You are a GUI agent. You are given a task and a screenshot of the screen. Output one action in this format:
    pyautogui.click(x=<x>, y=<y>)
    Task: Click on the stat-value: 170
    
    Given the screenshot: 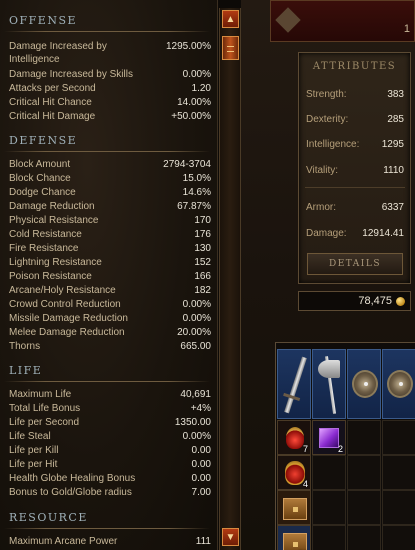 What is the action you would take?
    pyautogui.click(x=202, y=220)
    